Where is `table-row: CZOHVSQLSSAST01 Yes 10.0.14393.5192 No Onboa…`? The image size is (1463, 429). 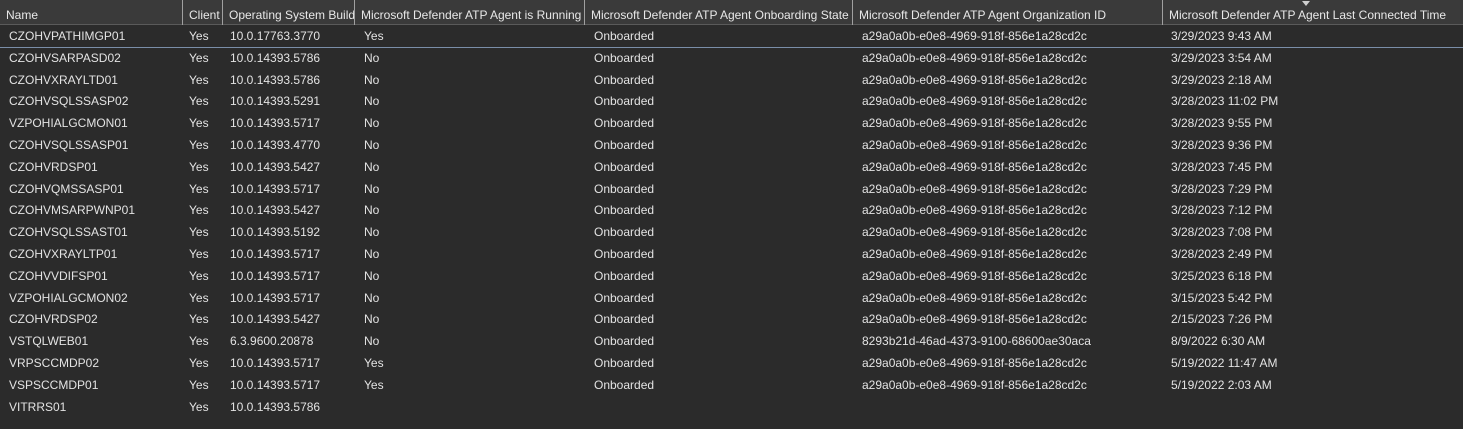
table-row: CZOHVSQLSSAST01 Yes 10.0.14393.5192 No Onboa… is located at coordinates (731, 233).